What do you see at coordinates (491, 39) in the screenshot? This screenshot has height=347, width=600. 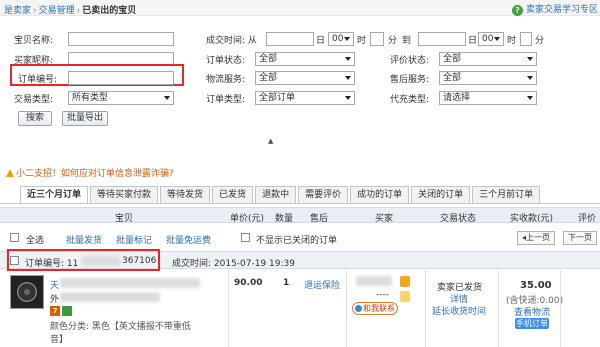 I see `to-hour-select: 00` at bounding box center [491, 39].